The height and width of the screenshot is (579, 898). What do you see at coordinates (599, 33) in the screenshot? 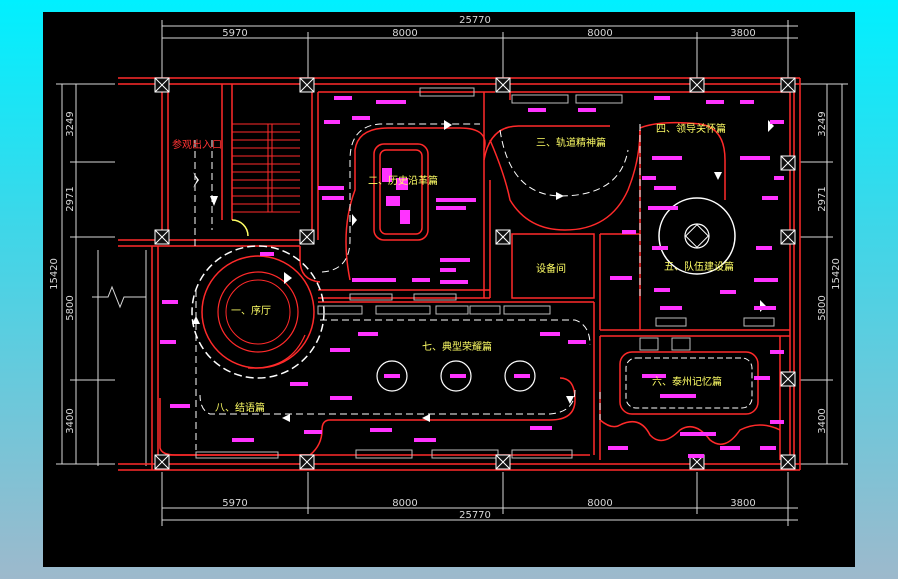
I see `dim-top-seg-3: 8000` at bounding box center [599, 33].